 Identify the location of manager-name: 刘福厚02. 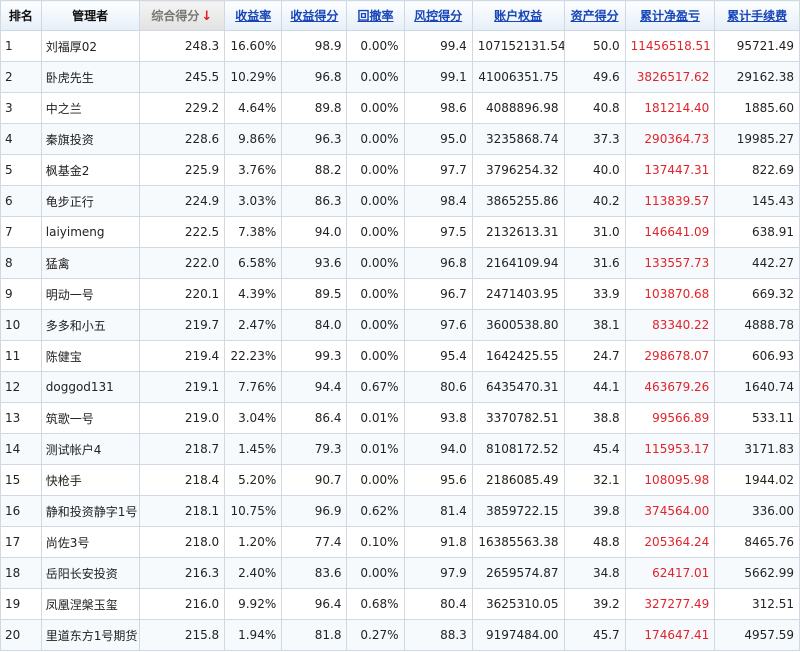
(90, 46).